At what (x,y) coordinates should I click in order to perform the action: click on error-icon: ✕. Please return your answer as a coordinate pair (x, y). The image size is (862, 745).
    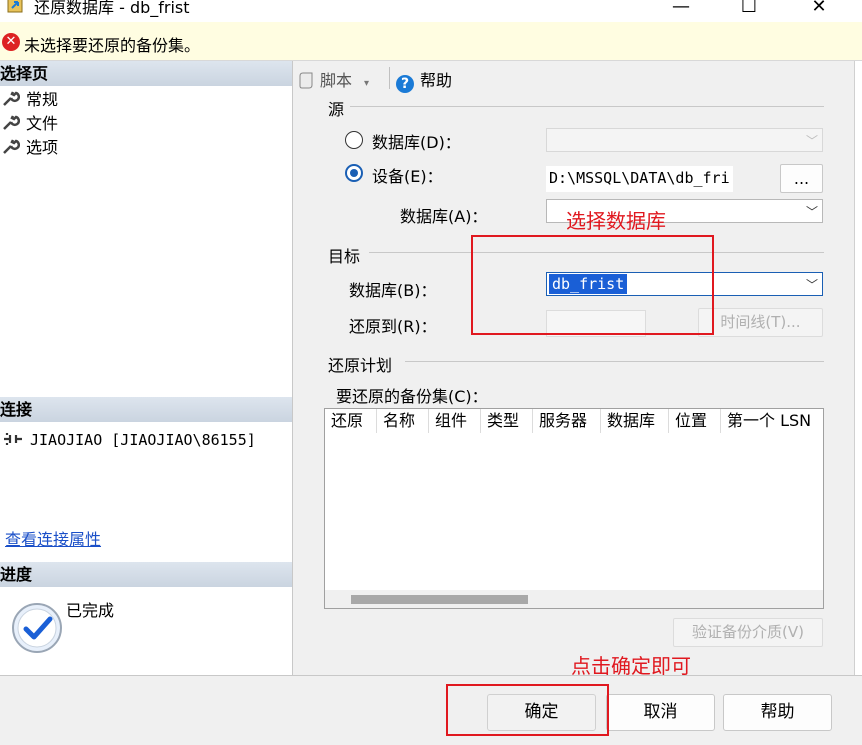
    Looking at the image, I should click on (11, 42).